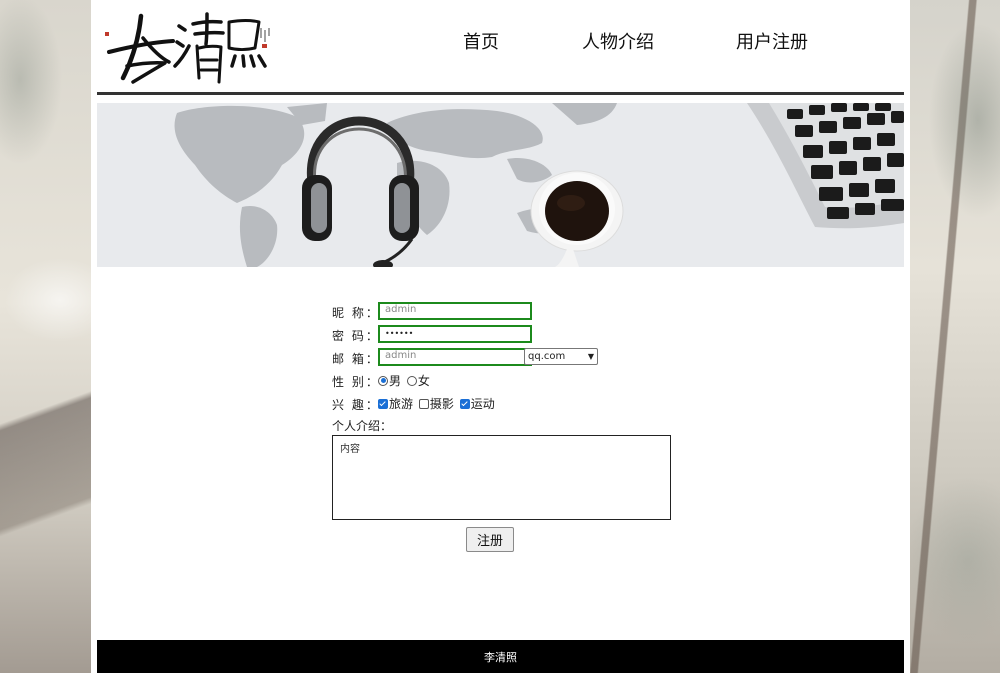  What do you see at coordinates (362, 426) in the screenshot?
I see `intro-label: 个人介绍：` at bounding box center [362, 426].